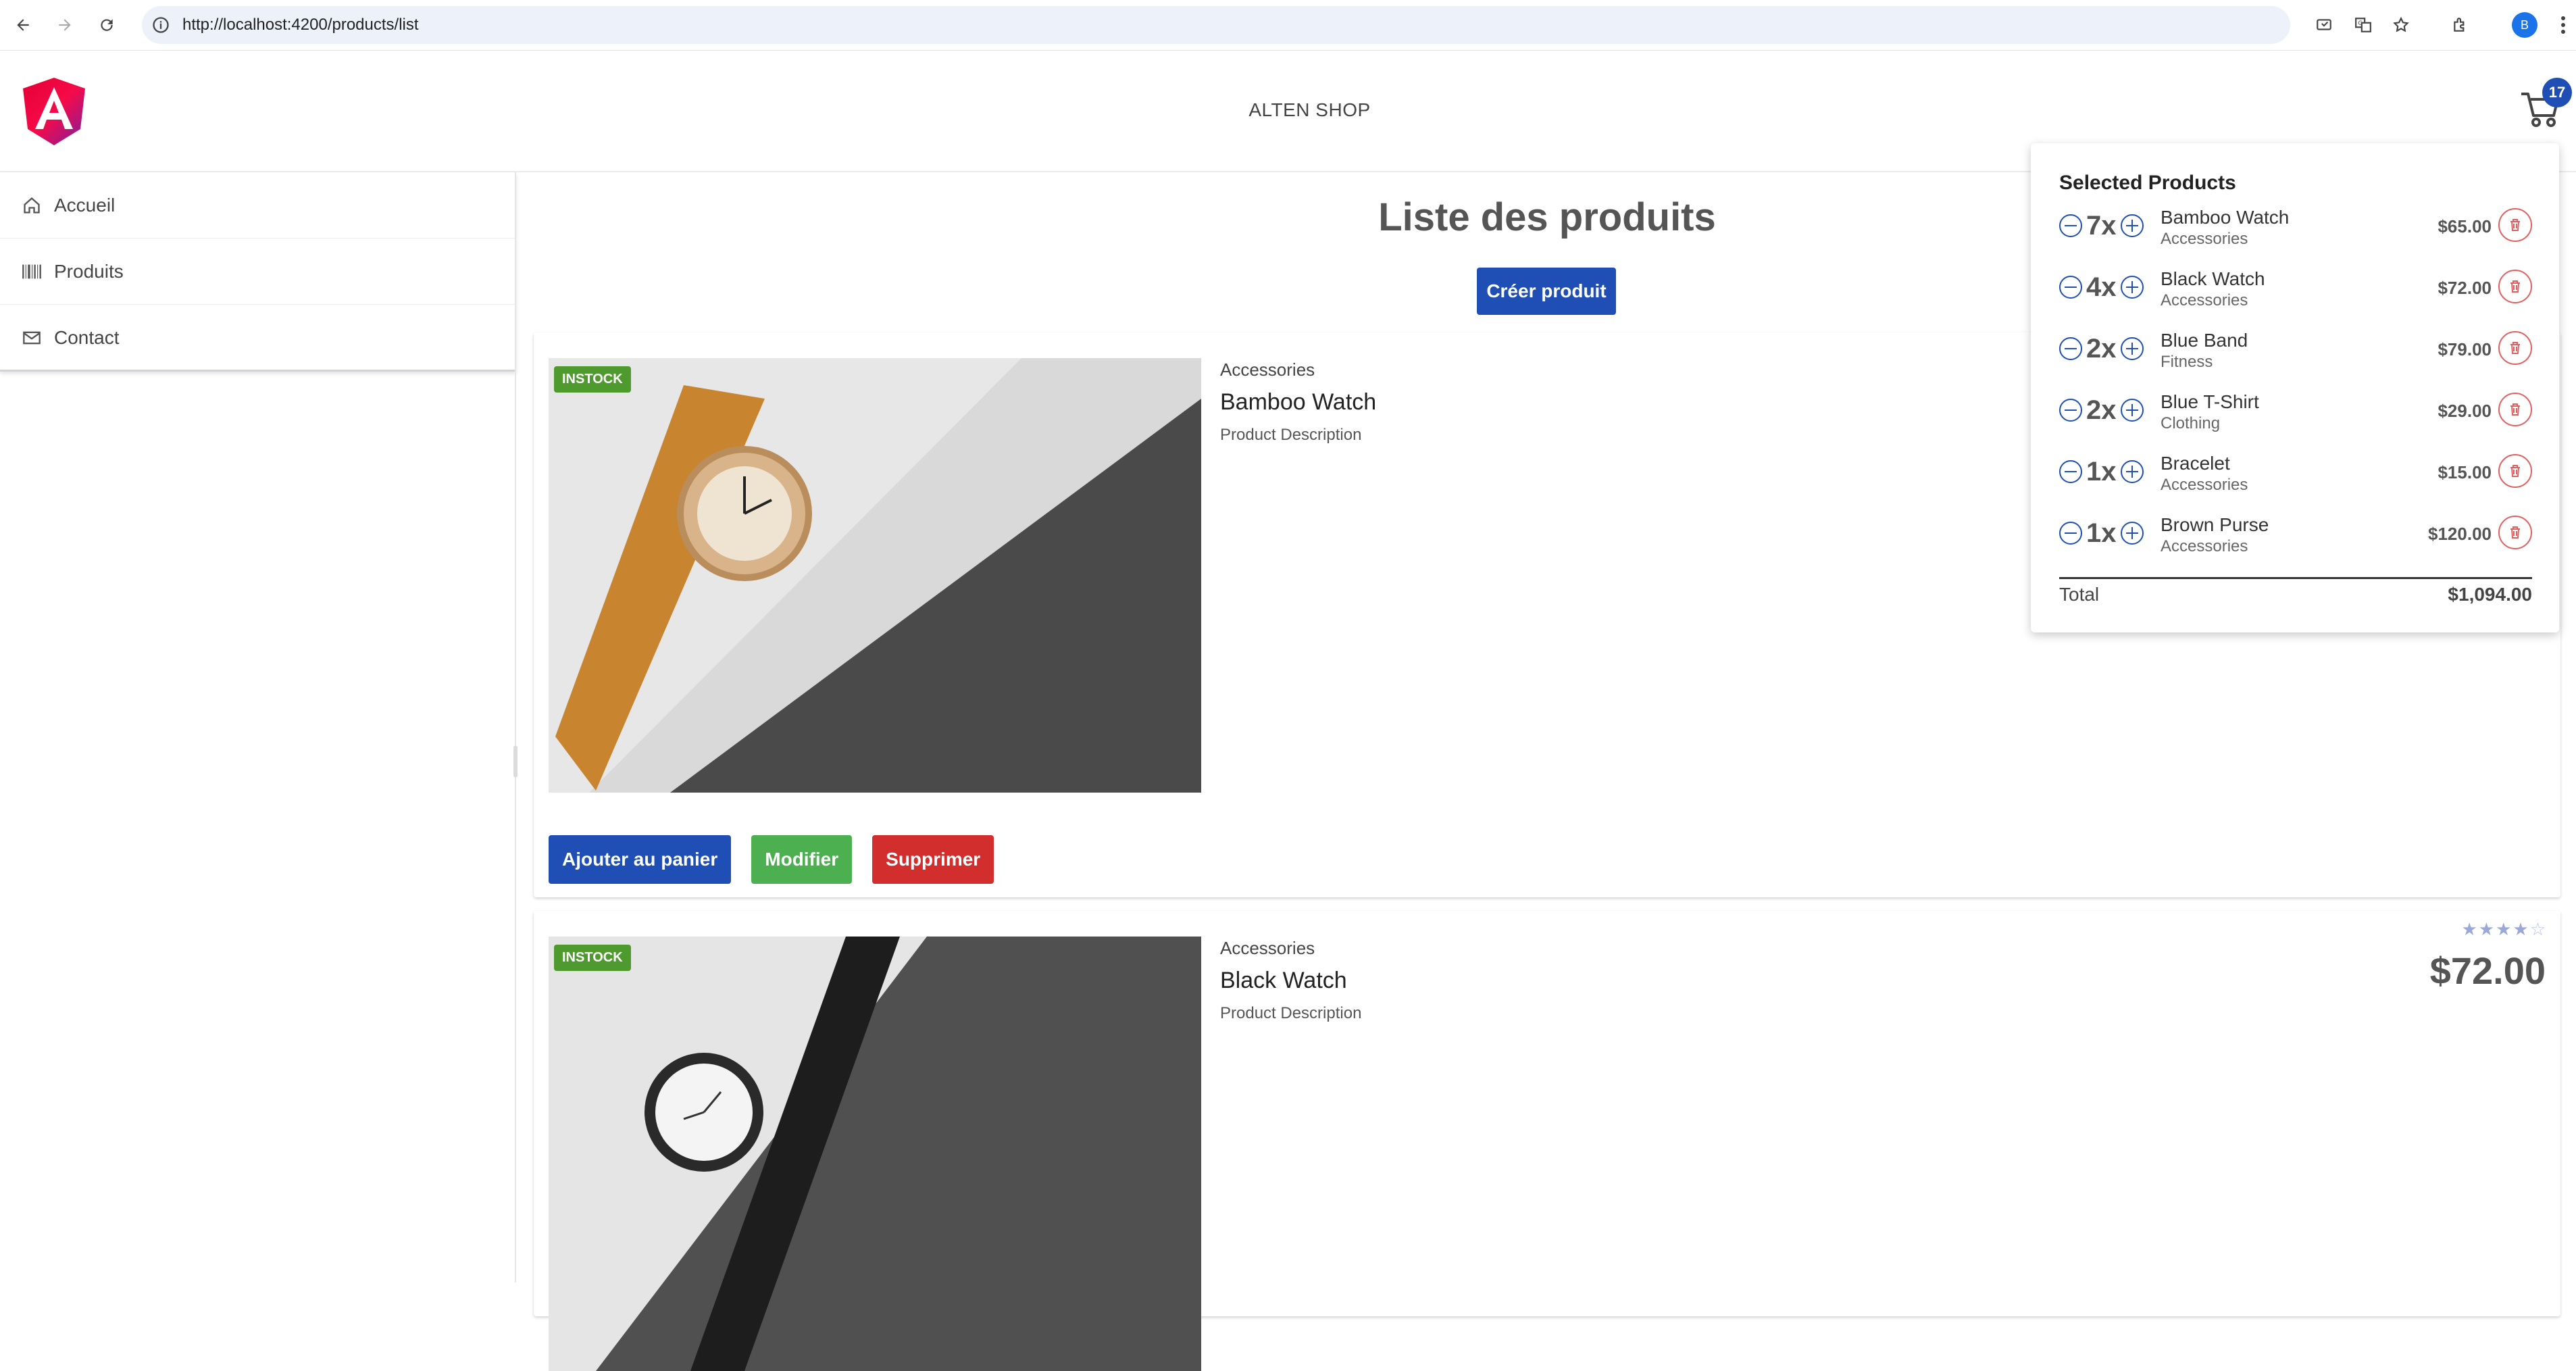 The height and width of the screenshot is (1371, 2576). I want to click on cart-total-value: $1,094.00, so click(2490, 594).